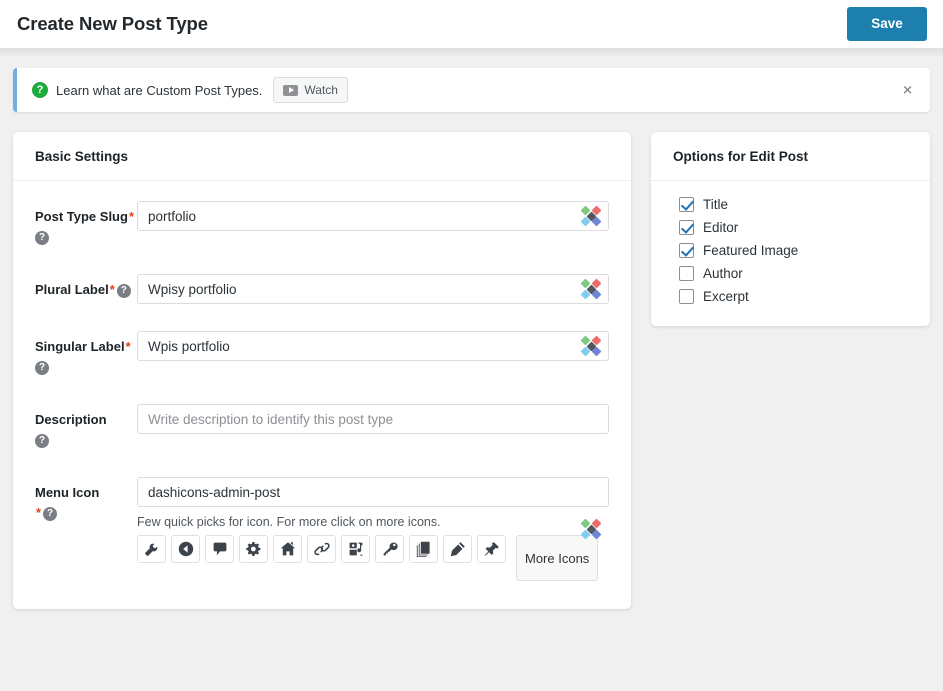 The image size is (943, 691). I want to click on comment-glyph, so click(219, 549).